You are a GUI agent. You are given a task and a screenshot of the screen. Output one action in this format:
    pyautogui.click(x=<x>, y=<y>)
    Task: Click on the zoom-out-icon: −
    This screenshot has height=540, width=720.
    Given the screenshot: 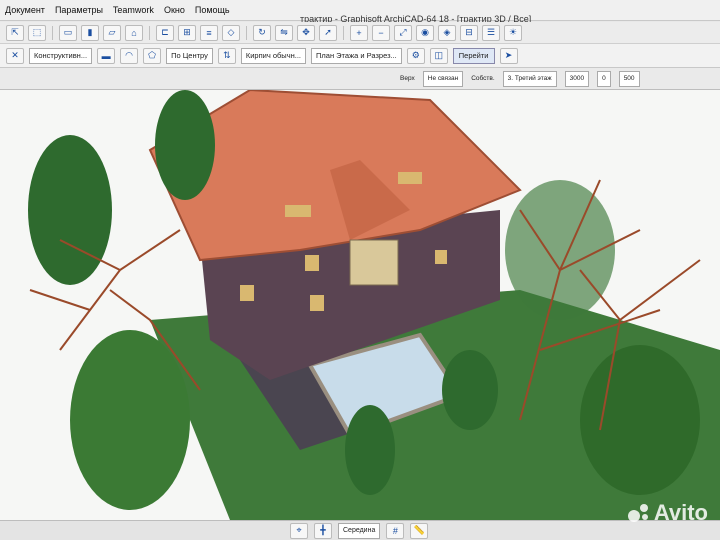 What is the action you would take?
    pyautogui.click(x=381, y=32)
    